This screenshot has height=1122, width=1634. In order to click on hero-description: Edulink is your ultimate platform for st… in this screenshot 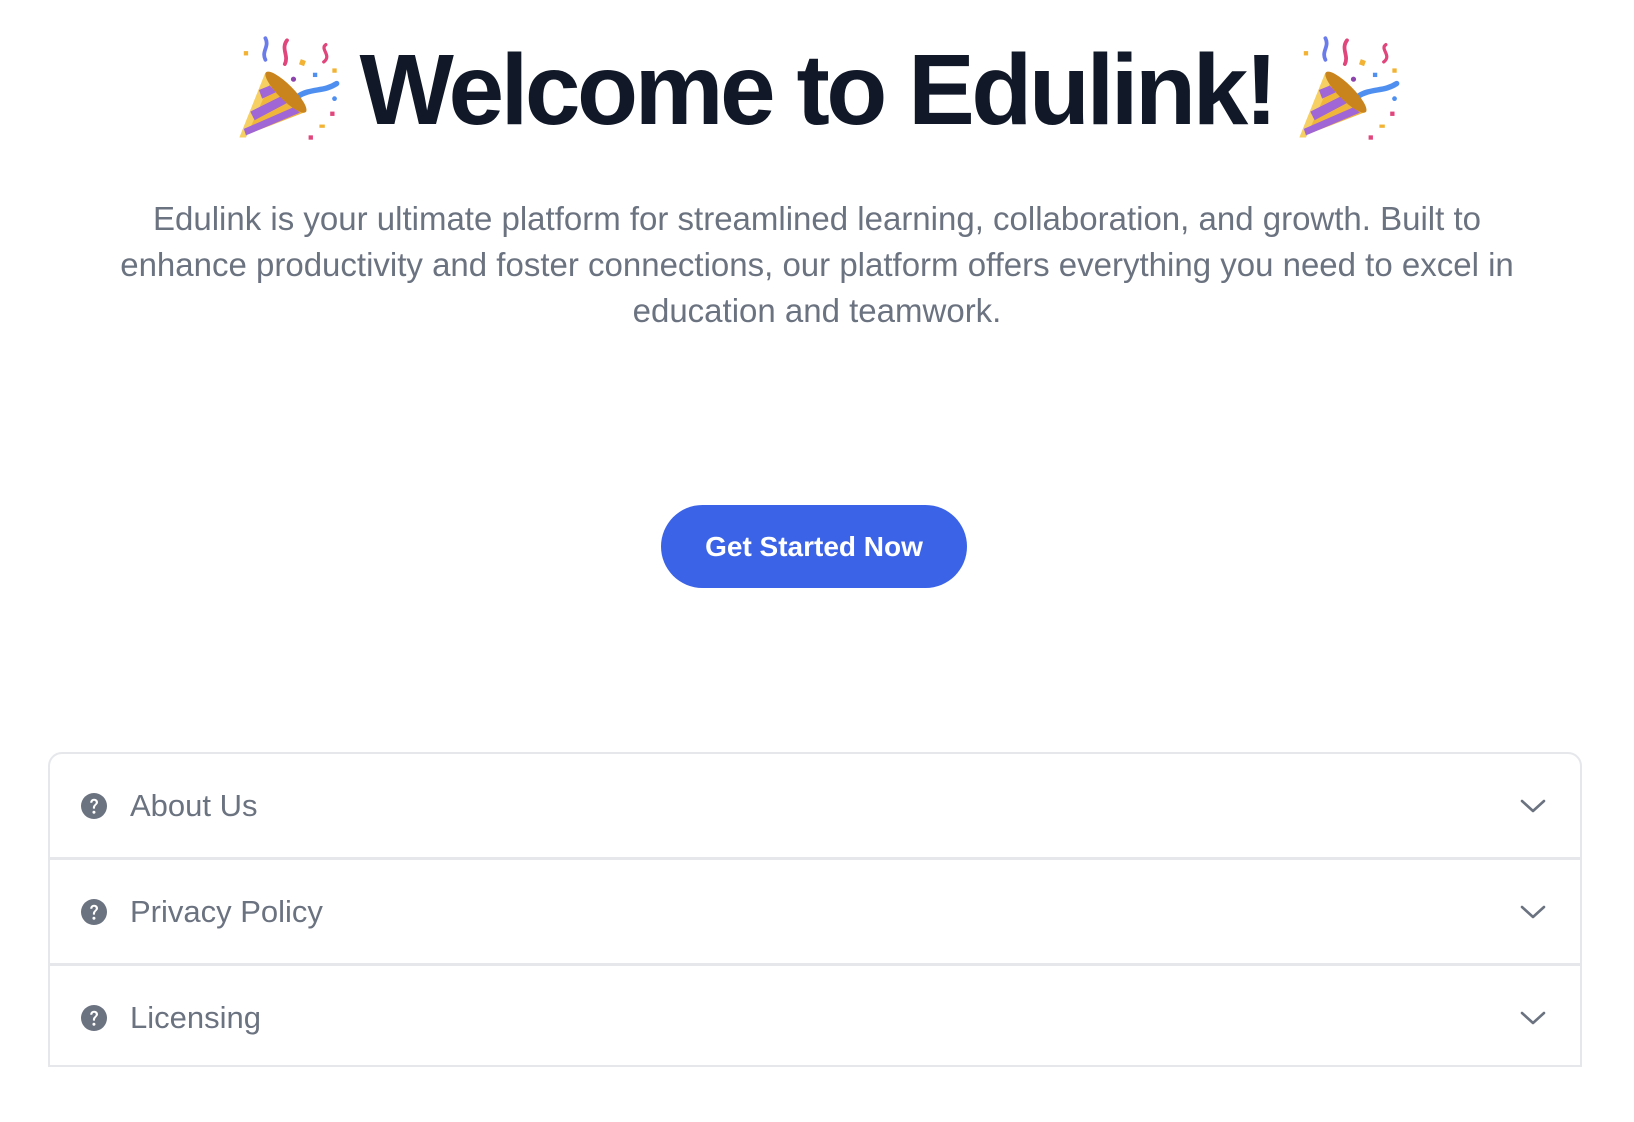, I will do `click(817, 264)`.